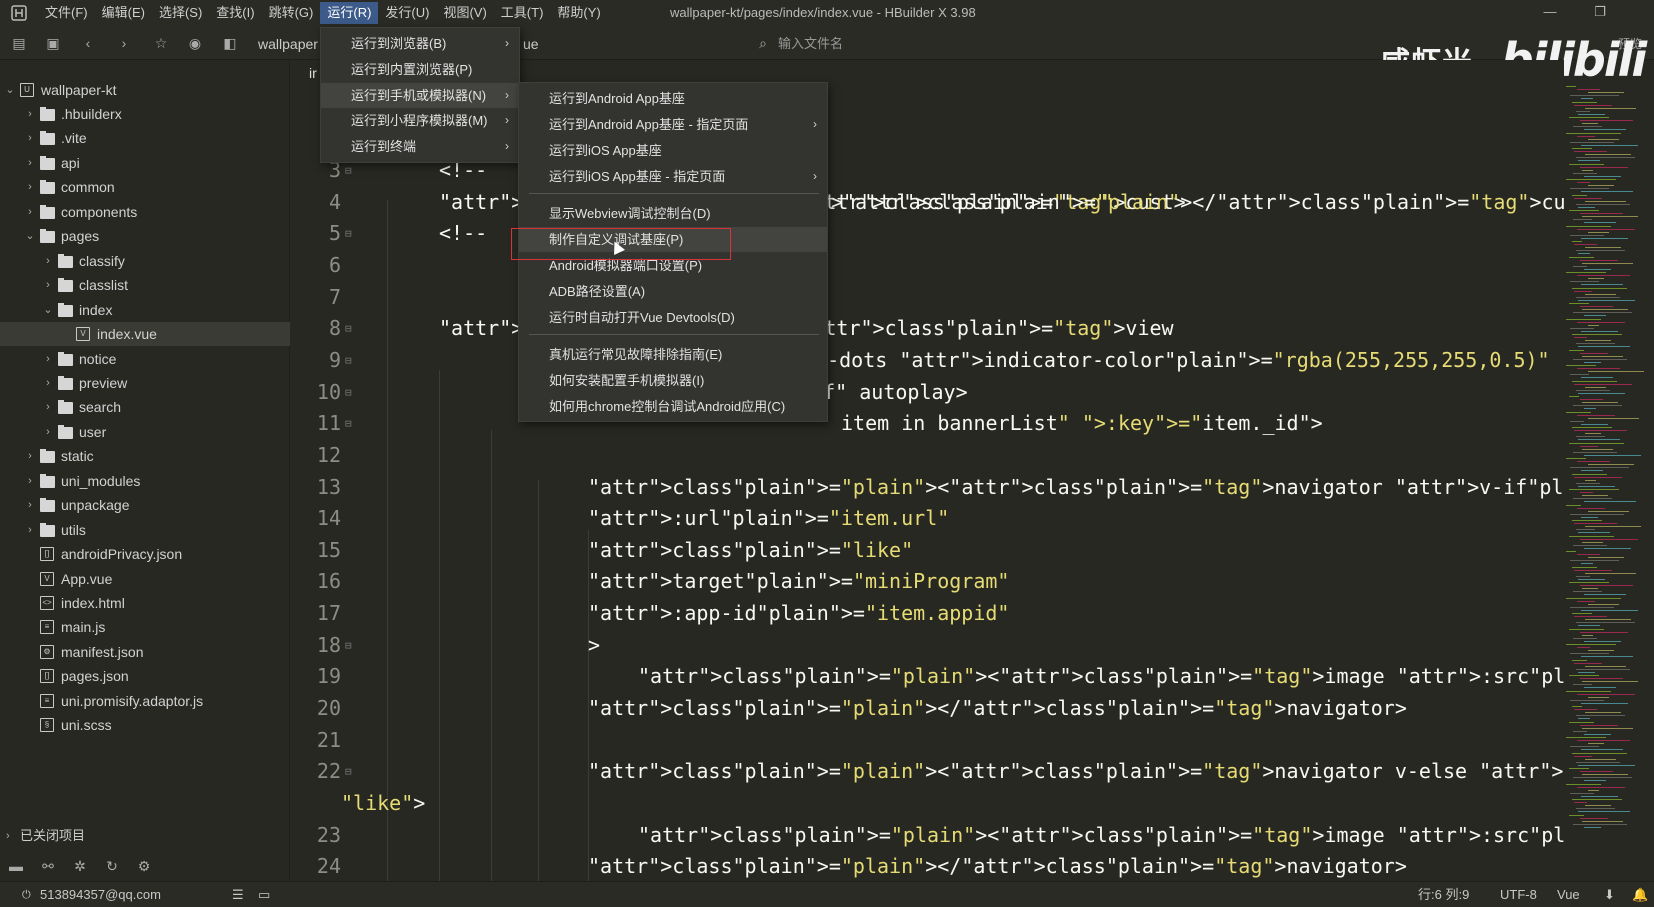 This screenshot has height=907, width=1654. Describe the element at coordinates (673, 291) in the screenshot. I see `submenu-item: ADB路径设置(A)` at that location.